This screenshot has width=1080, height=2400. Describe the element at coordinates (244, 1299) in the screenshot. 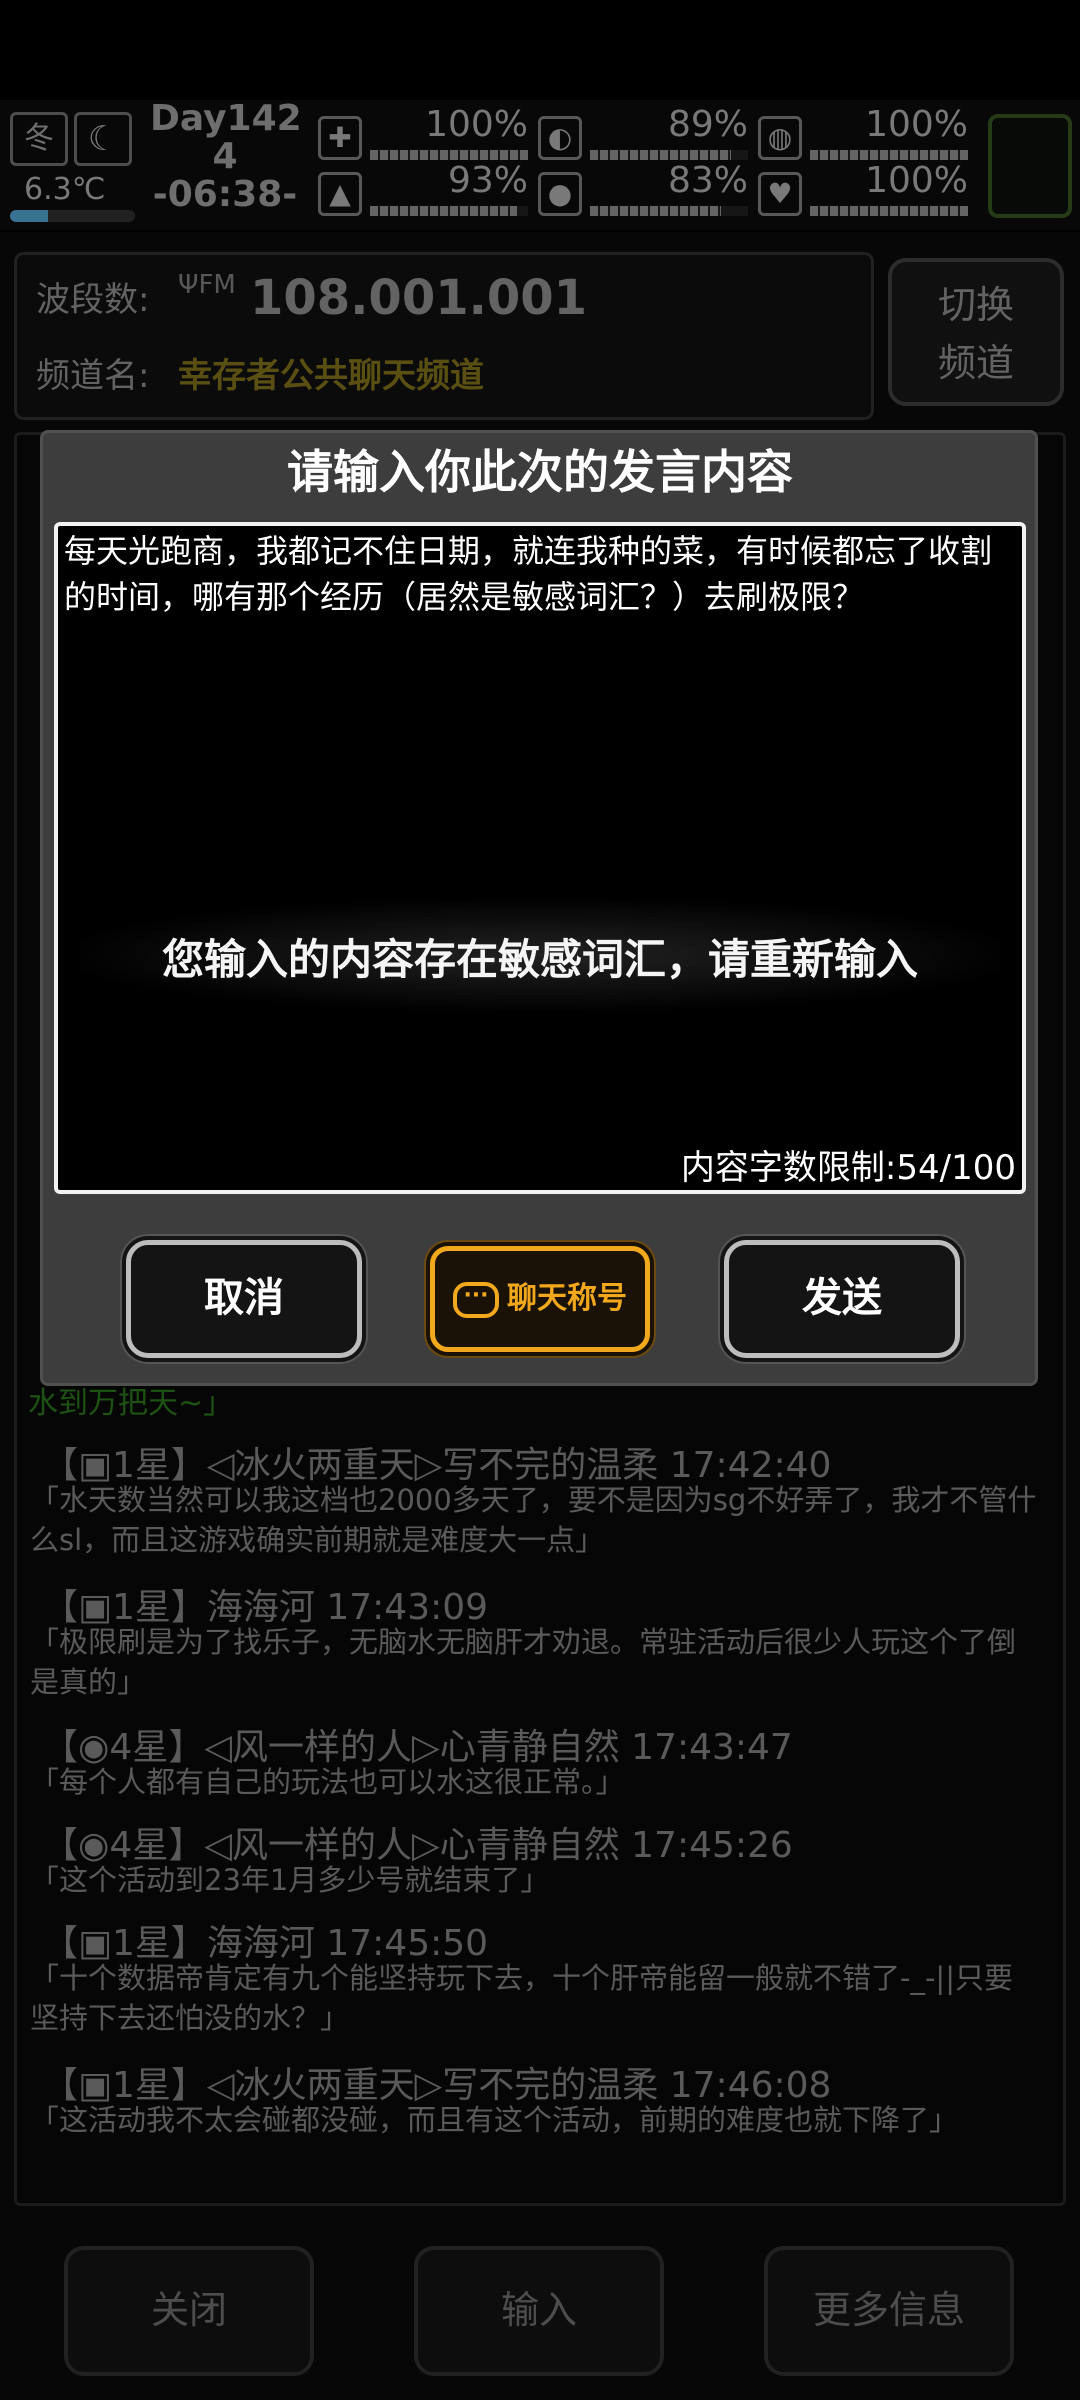

I see `cancel-button: 取消` at that location.